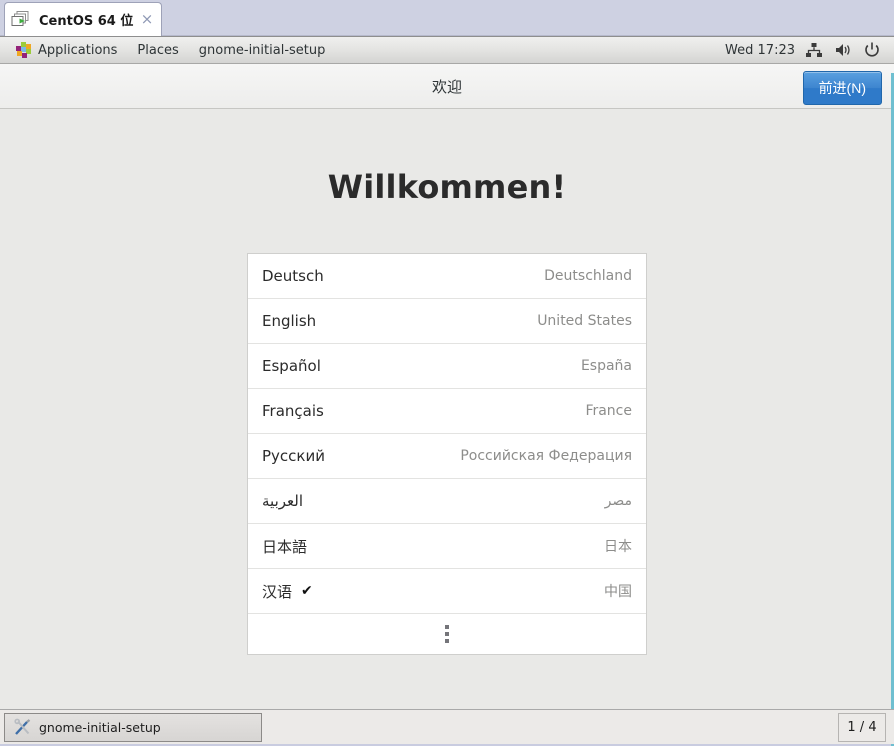 Image resolution: width=894 pixels, height=746 pixels. I want to click on panel-menus: Applications Places gnome-initial-setup, so click(167, 50).